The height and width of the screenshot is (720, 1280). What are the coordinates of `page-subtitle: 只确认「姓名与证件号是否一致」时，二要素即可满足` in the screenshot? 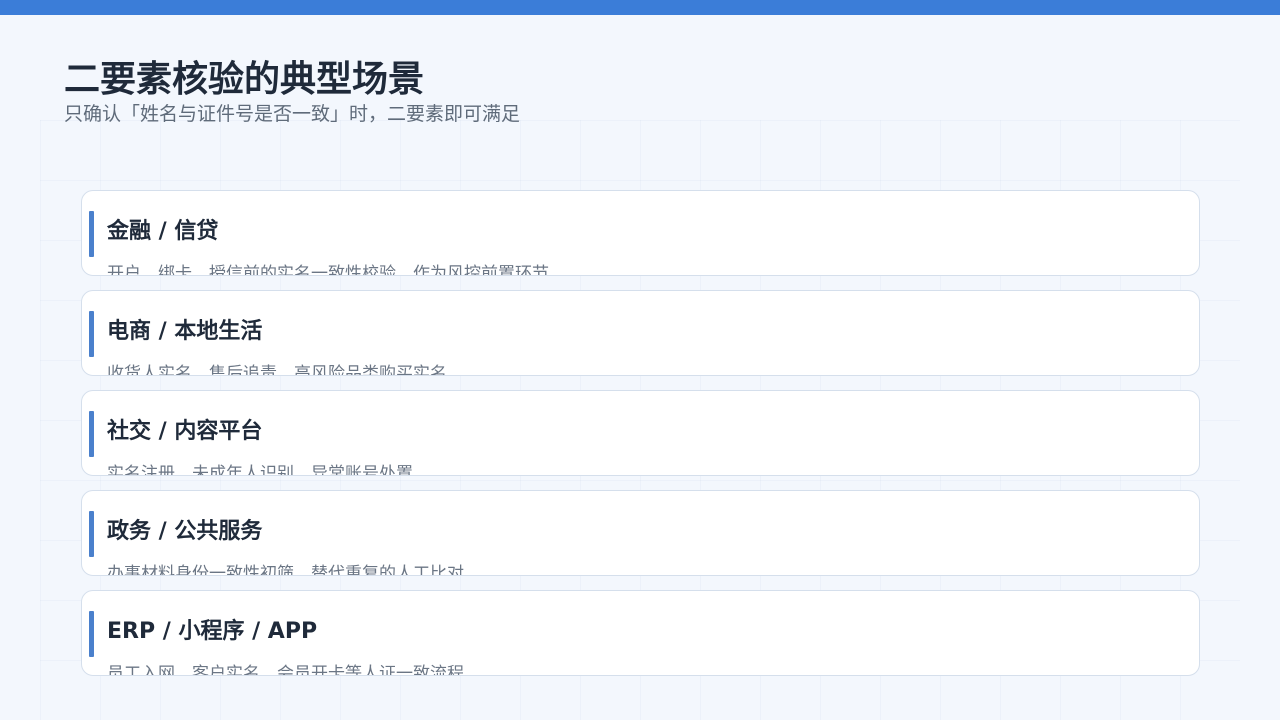 It's located at (292, 114).